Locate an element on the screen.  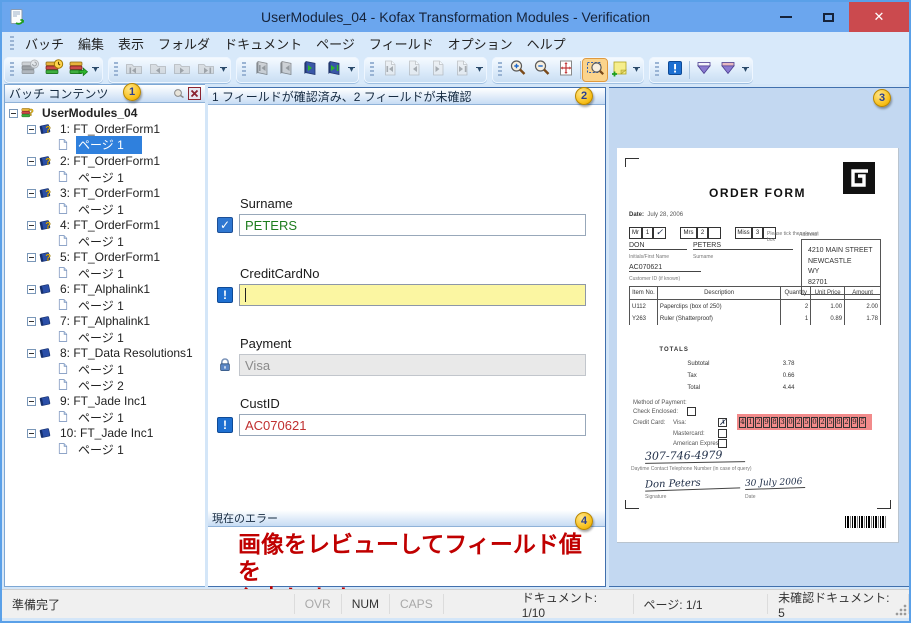
zoom-in-button is located at coordinates (518, 70).